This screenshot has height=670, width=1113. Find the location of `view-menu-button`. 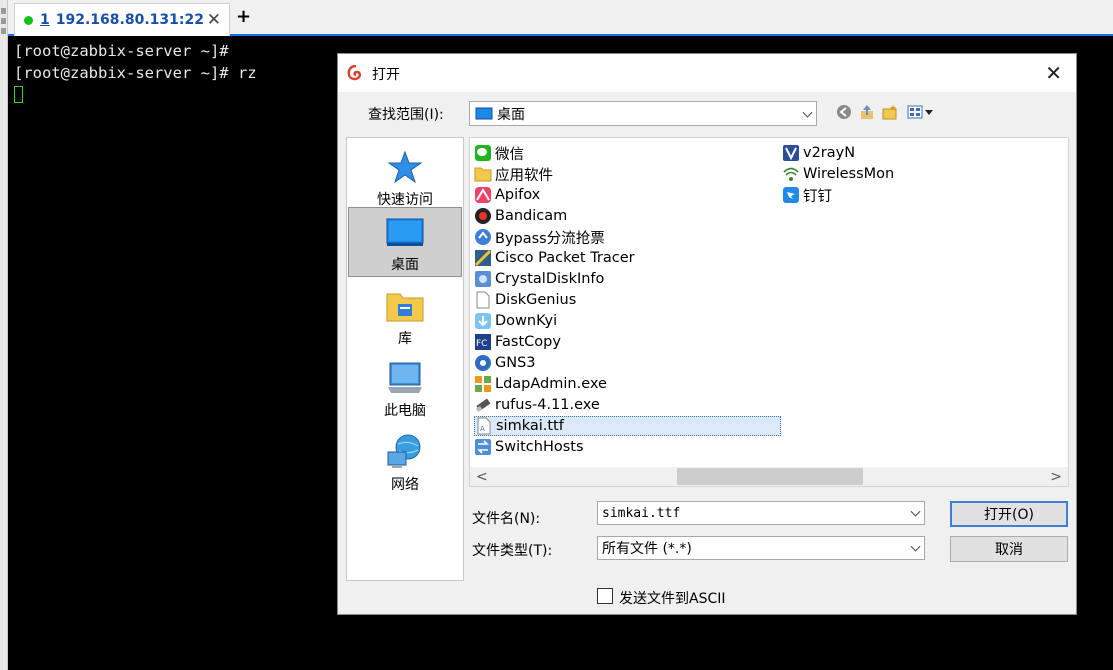

view-menu-button is located at coordinates (921, 112).